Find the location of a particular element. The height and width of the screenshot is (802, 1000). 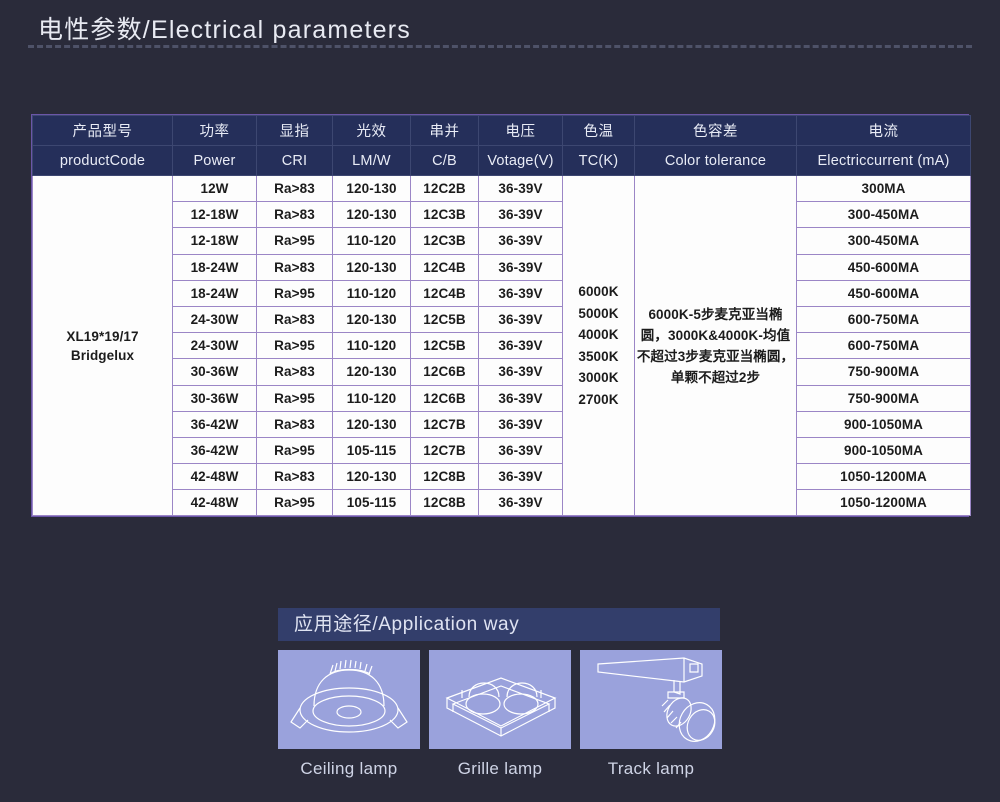

table-row: 18-24W Ra>95 110-120 12C4B 36-39V 450-600MA is located at coordinates (502, 293).